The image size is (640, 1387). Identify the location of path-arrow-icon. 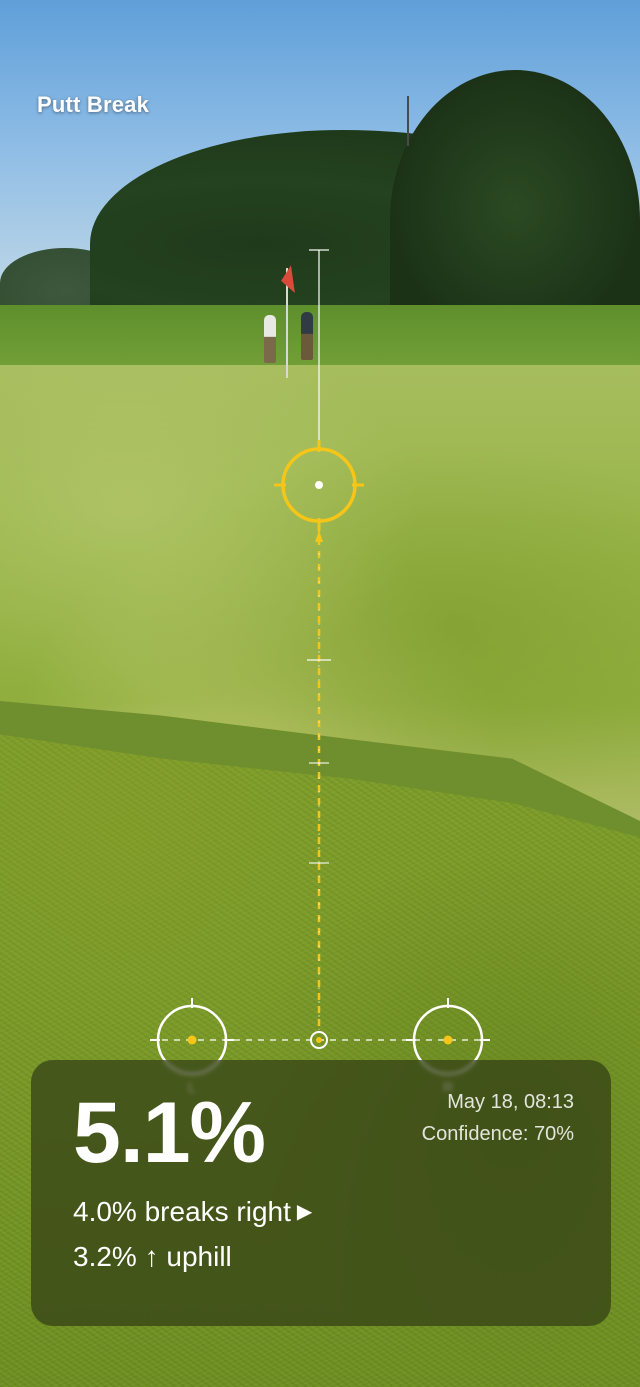
(319, 536).